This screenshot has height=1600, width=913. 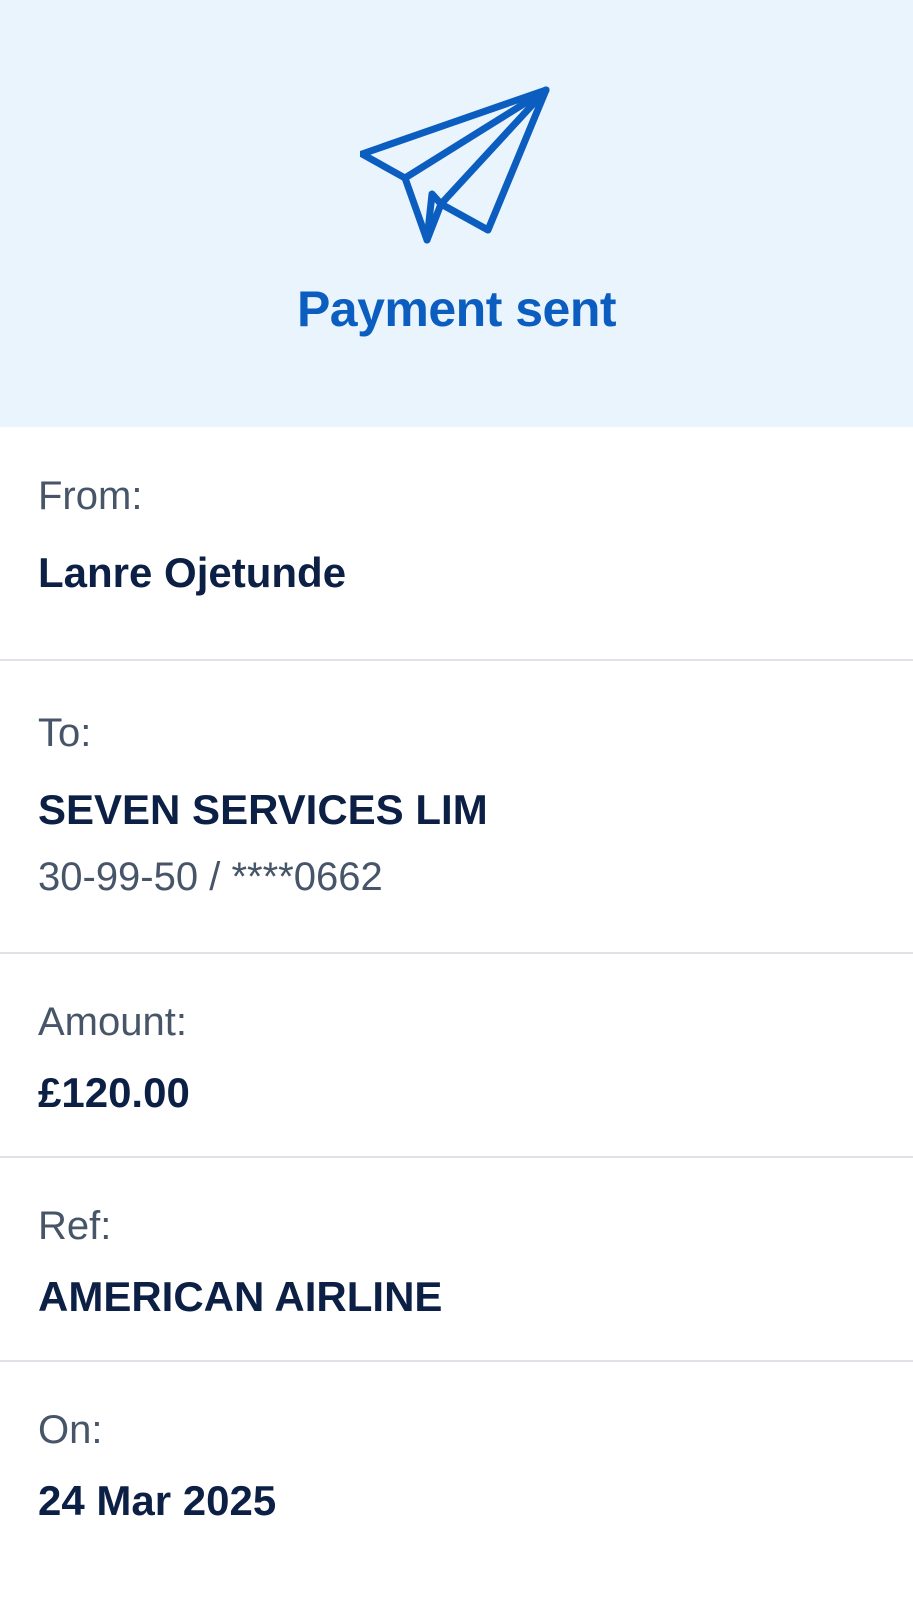 What do you see at coordinates (65, 733) in the screenshot?
I see `to-label: To:` at bounding box center [65, 733].